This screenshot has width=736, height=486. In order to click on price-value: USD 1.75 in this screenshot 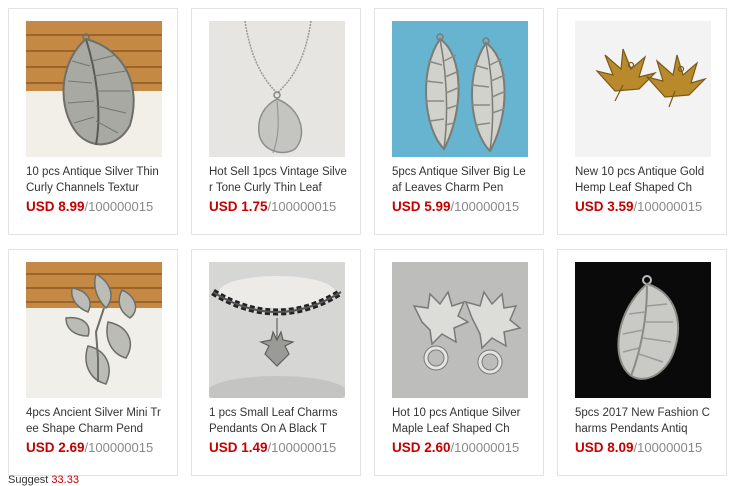, I will do `click(238, 206)`.